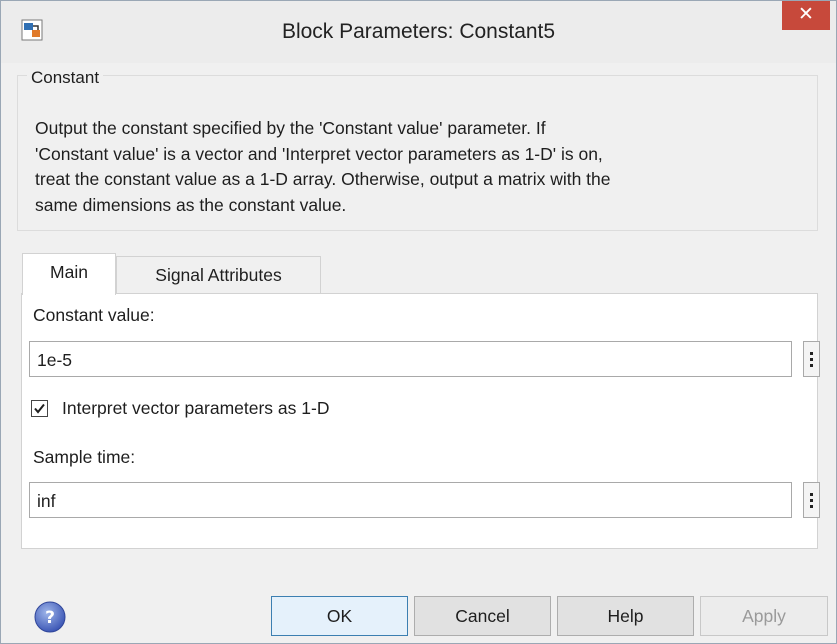 This screenshot has width=837, height=644. Describe the element at coordinates (625, 616) in the screenshot. I see `help-button: Help` at that location.